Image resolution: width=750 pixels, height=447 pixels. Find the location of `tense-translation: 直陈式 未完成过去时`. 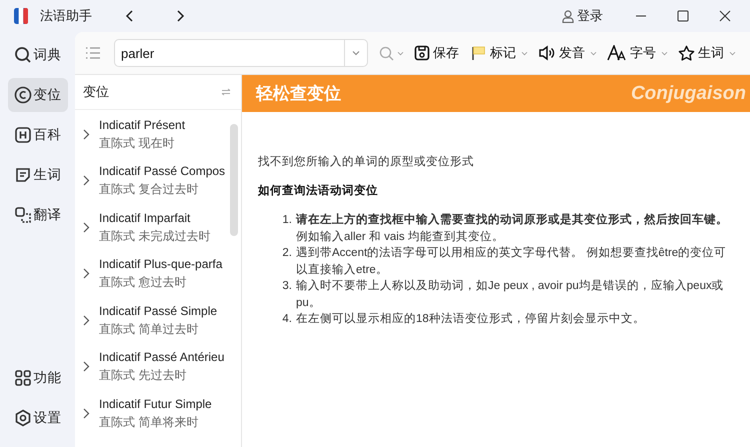

tense-translation: 直陈式 未完成过去时 is located at coordinates (154, 236).